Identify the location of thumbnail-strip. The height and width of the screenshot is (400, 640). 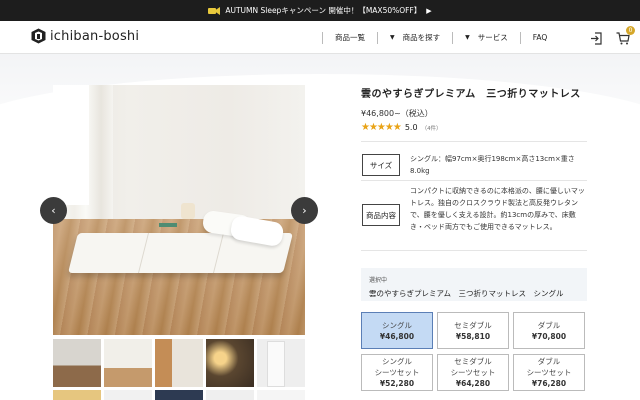
(179, 369).